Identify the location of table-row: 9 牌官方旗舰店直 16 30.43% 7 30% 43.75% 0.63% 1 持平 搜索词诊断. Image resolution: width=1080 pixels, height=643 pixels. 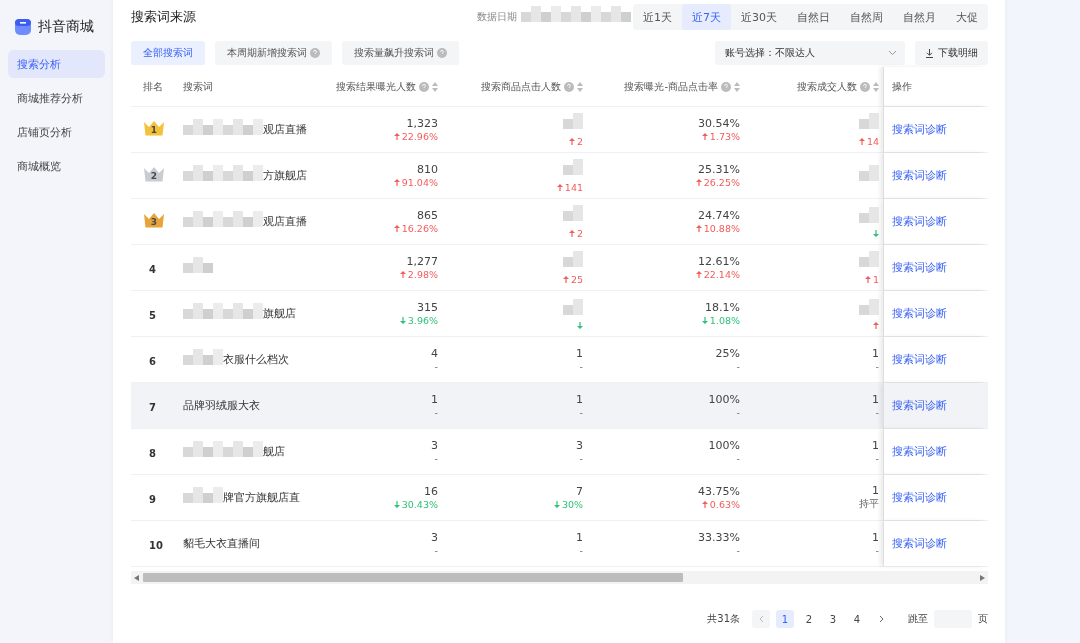
(559, 498).